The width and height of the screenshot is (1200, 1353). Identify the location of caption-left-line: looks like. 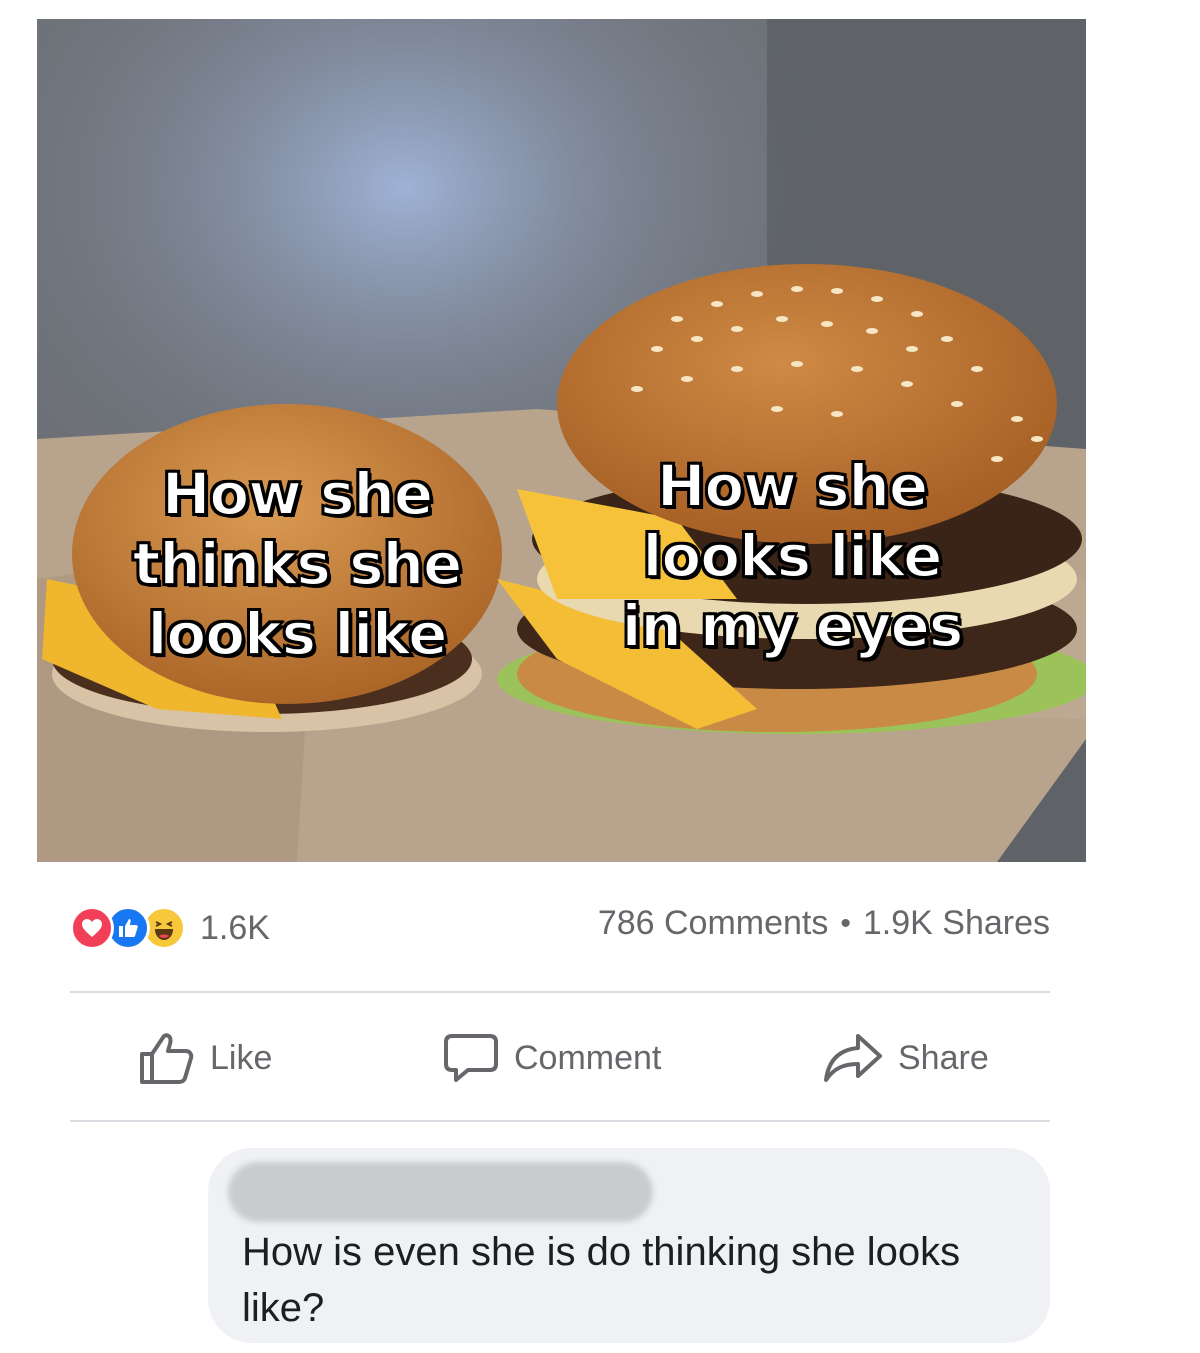
(298, 634).